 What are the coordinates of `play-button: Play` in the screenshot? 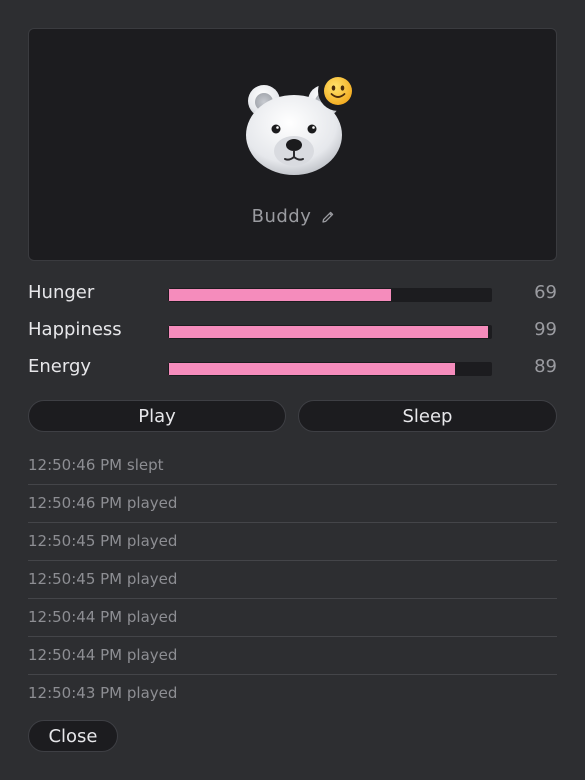 It's located at (157, 416).